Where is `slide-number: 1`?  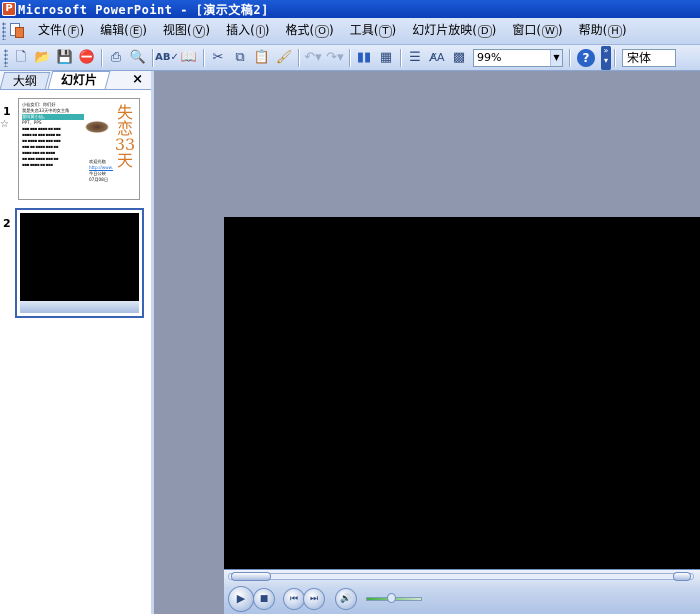 slide-number: 1 is located at coordinates (7, 111).